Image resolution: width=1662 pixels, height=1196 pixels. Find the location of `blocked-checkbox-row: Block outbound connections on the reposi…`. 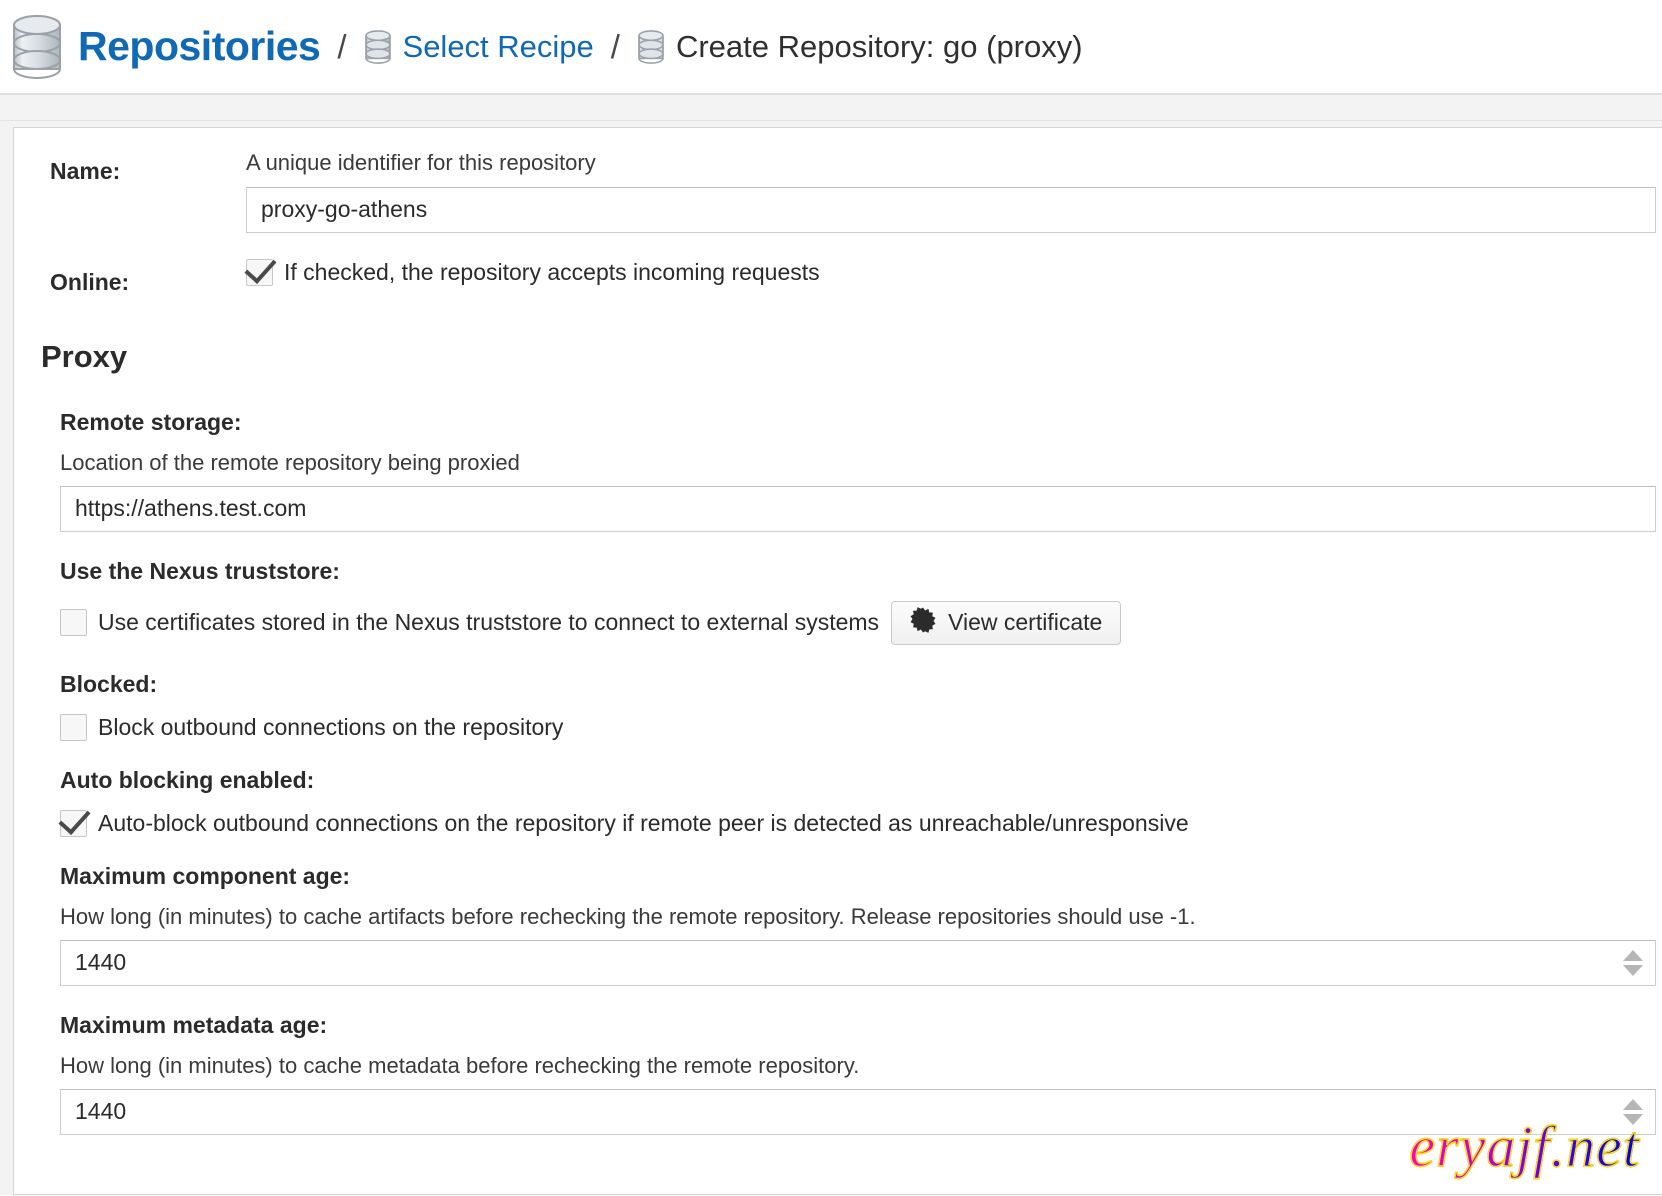

blocked-checkbox-row: Block outbound connections on the reposi… is located at coordinates (858, 727).